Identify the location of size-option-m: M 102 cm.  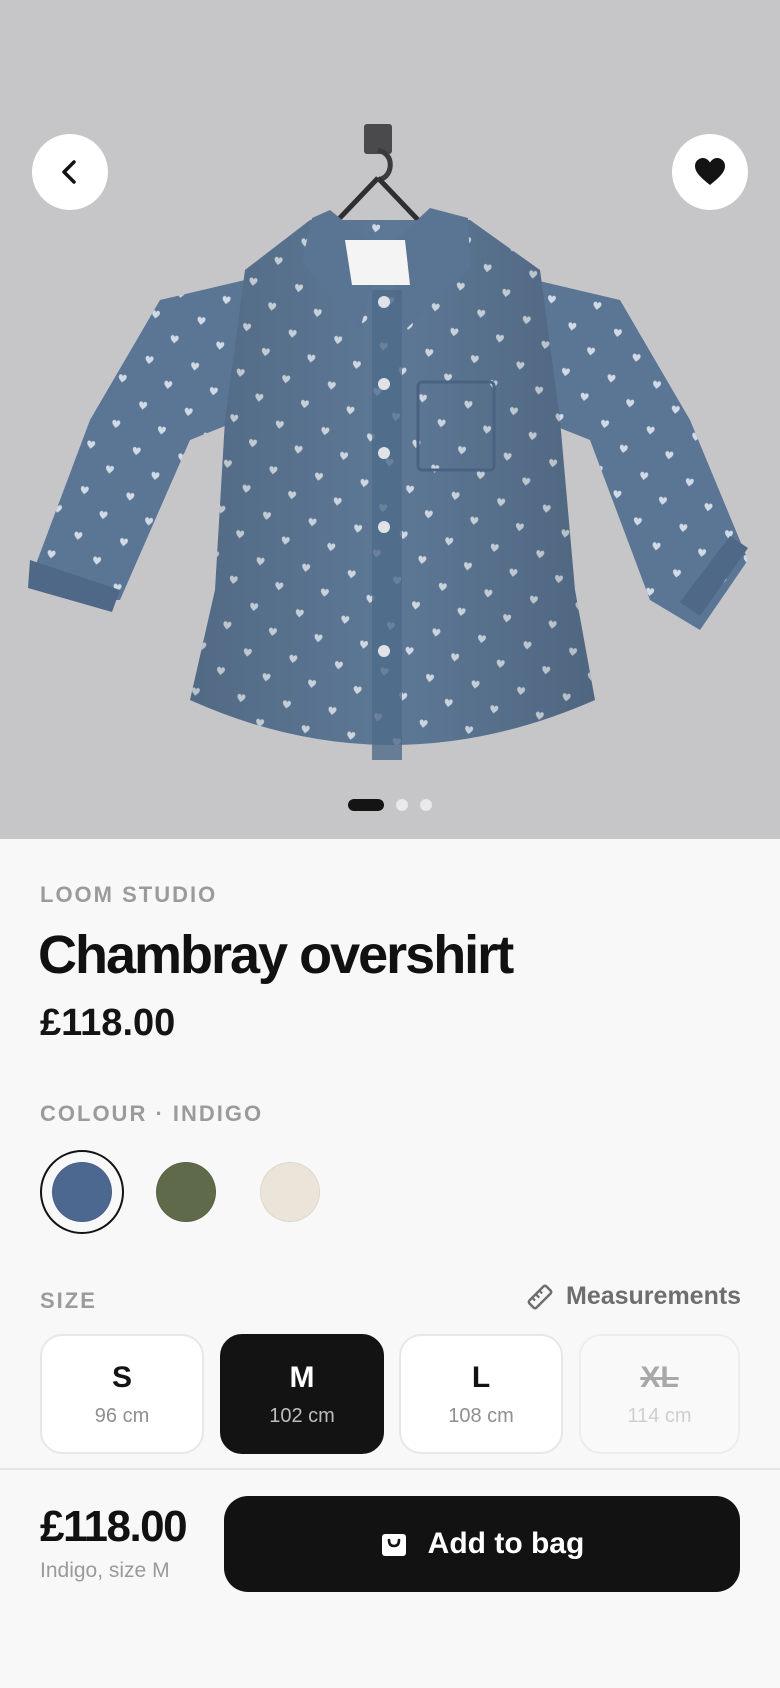
(302, 1394).